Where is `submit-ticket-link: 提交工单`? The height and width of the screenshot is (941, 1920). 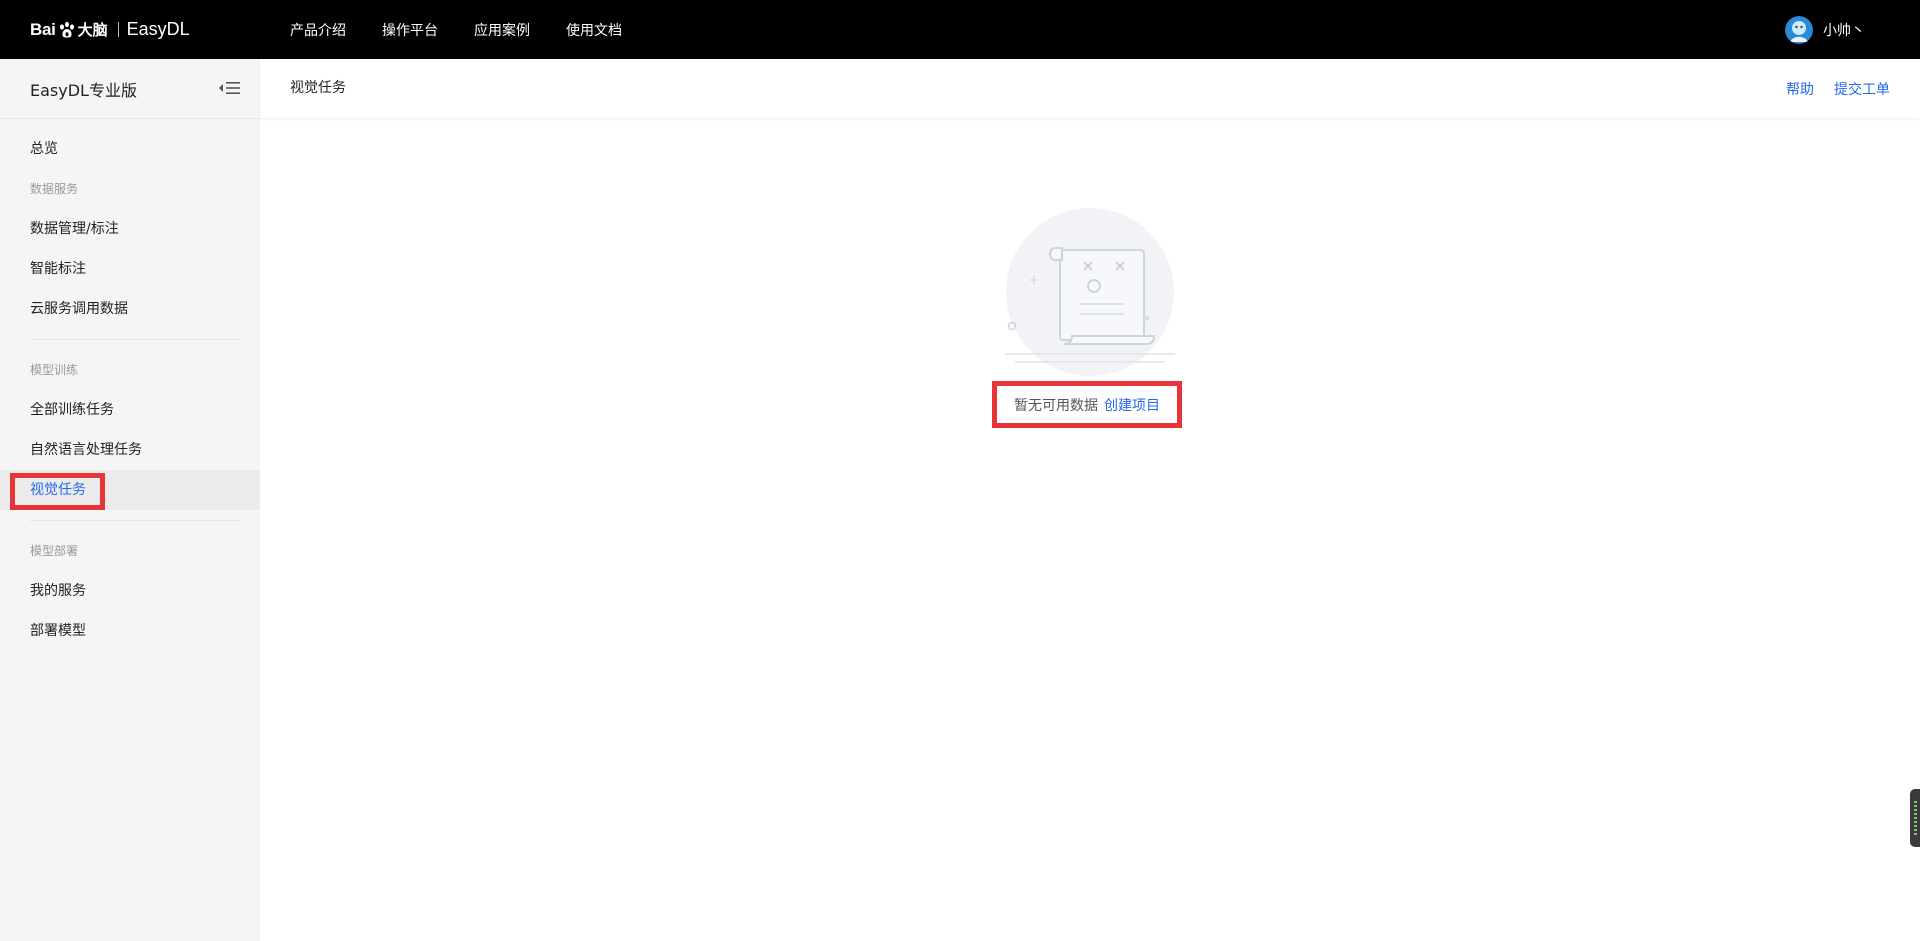
submit-ticket-link: 提交工单 is located at coordinates (1862, 89).